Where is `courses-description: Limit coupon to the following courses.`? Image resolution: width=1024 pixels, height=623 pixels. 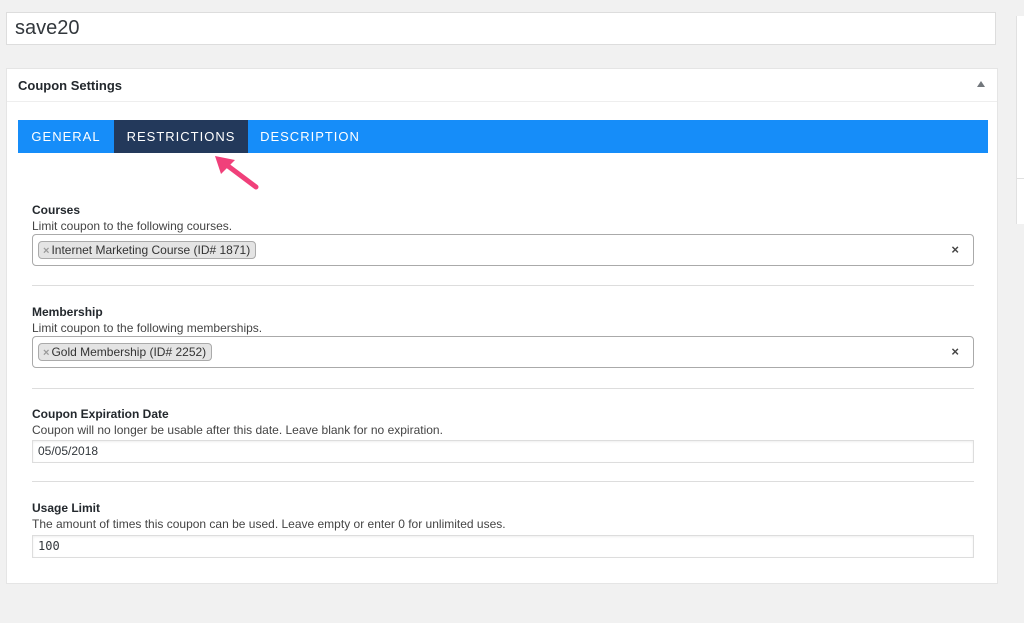 courses-description: Limit coupon to the following courses. is located at coordinates (132, 226).